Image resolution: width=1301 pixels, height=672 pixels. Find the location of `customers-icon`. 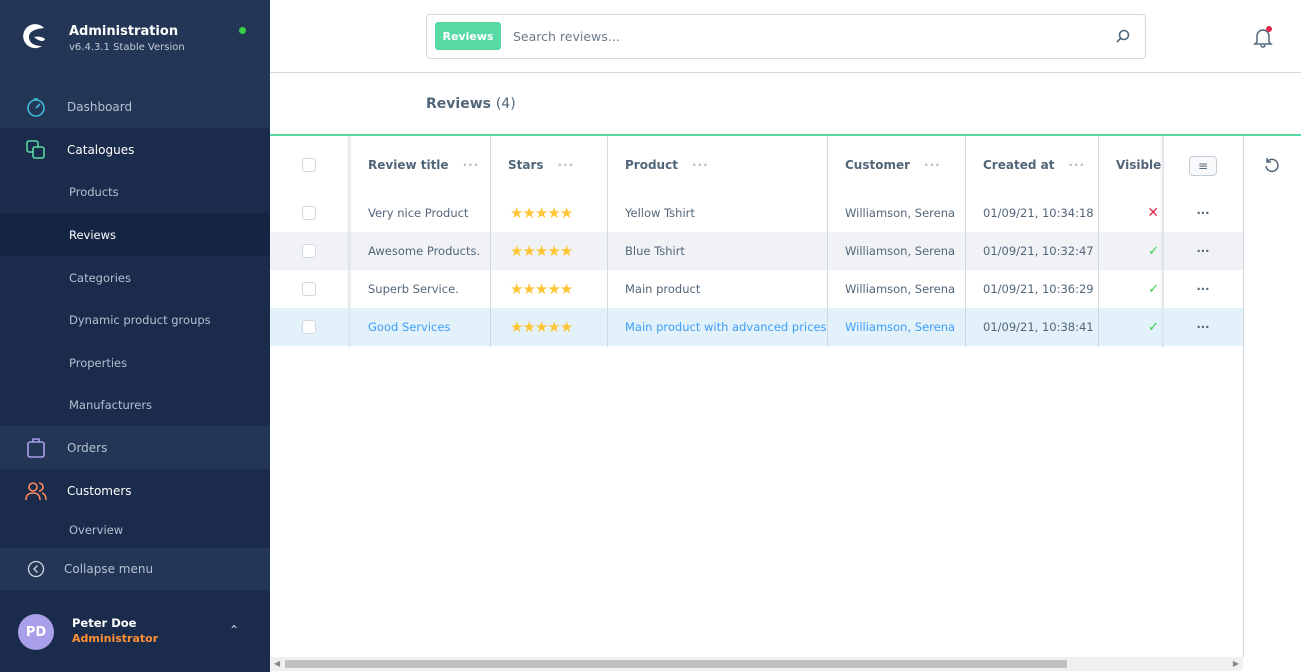

customers-icon is located at coordinates (36, 490).